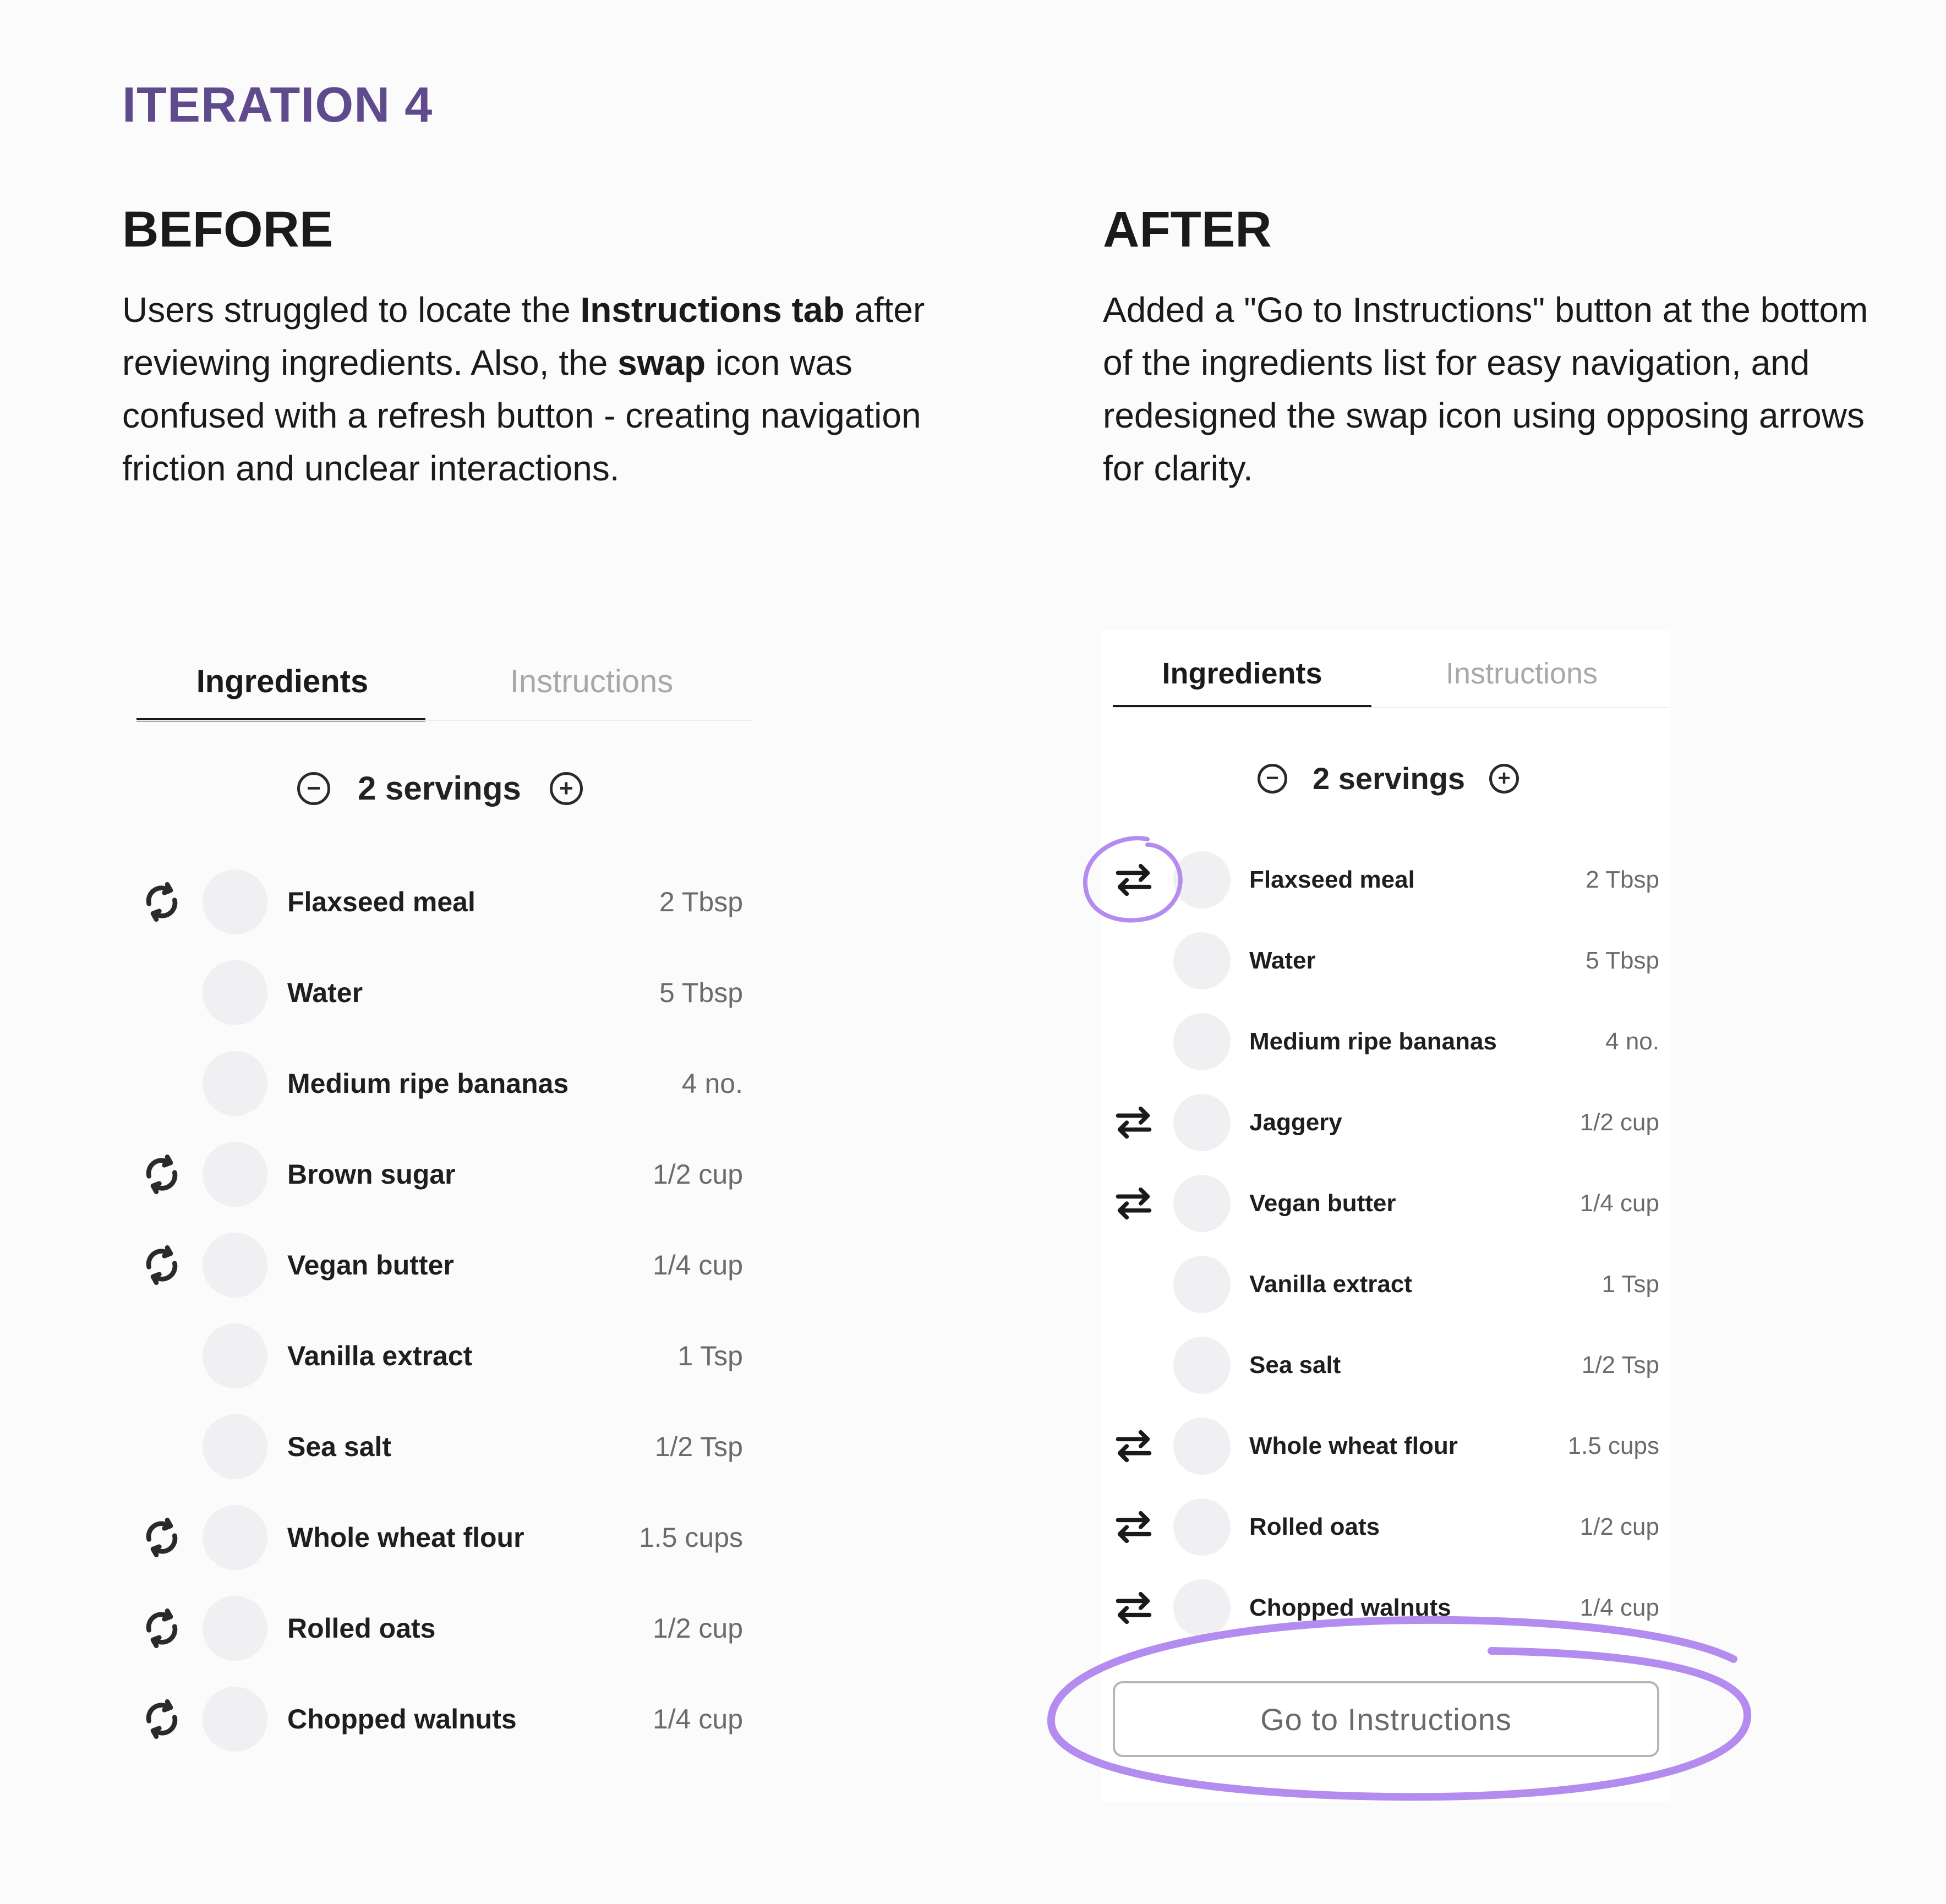 This screenshot has height=1904, width=1946. Describe the element at coordinates (662, 362) in the screenshot. I see `before-text-swap: swap` at that location.